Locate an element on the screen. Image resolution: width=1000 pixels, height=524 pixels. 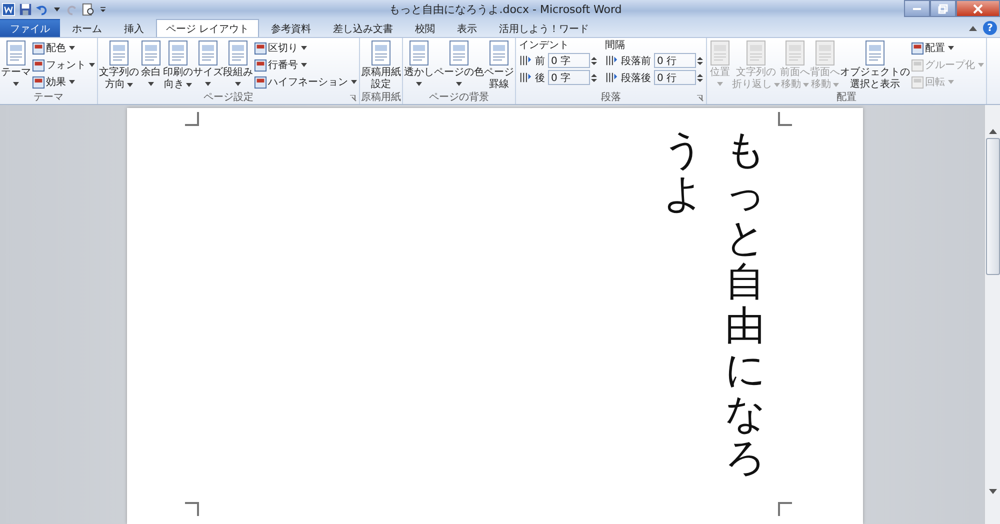
ribbon-button: 配色 is located at coordinates (63, 48).